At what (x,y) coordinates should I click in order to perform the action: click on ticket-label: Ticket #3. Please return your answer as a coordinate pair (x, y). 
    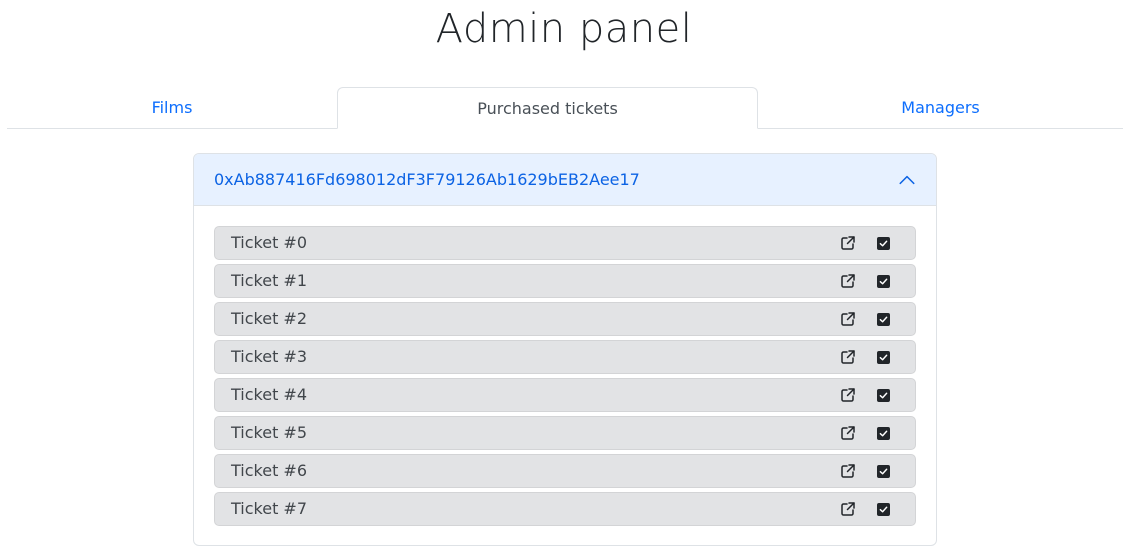
    Looking at the image, I should click on (269, 356).